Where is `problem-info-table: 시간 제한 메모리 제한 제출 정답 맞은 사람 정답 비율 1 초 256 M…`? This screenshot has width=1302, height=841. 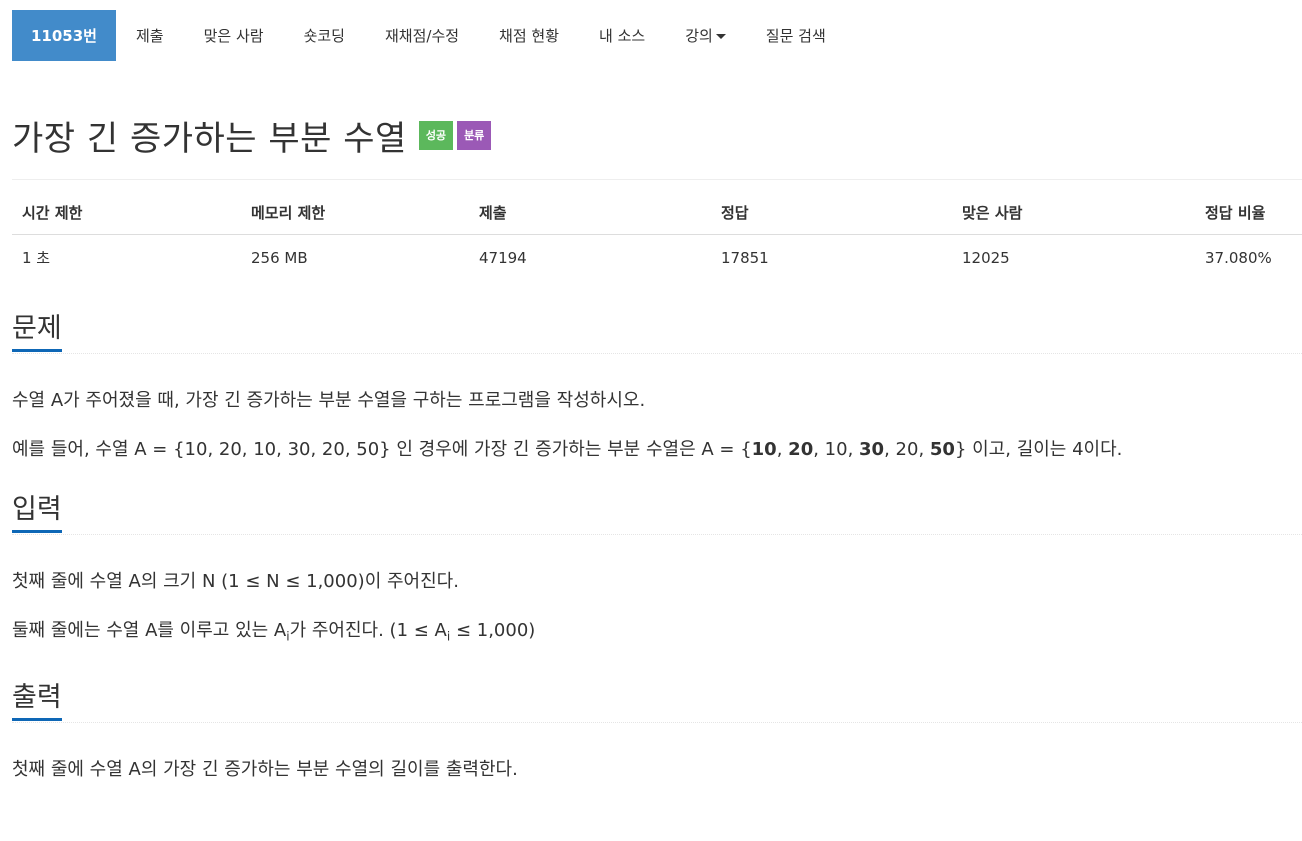 problem-info-table: 시간 제한 메모리 제한 제출 정답 맞은 사람 정답 비율 1 초 256 M… is located at coordinates (657, 235).